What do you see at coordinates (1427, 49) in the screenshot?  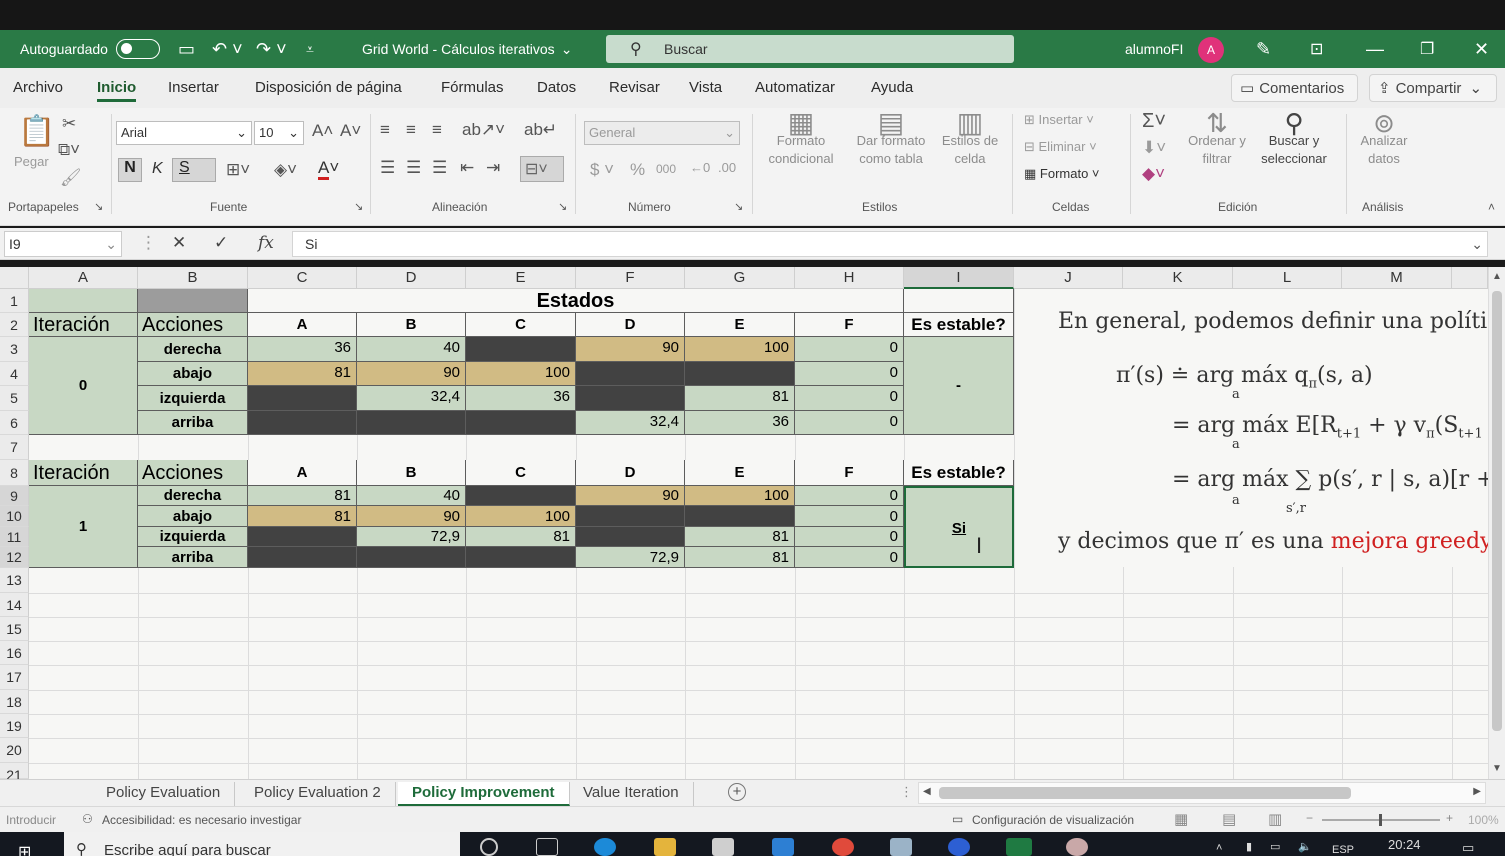 I see `restore-icon: ❐` at bounding box center [1427, 49].